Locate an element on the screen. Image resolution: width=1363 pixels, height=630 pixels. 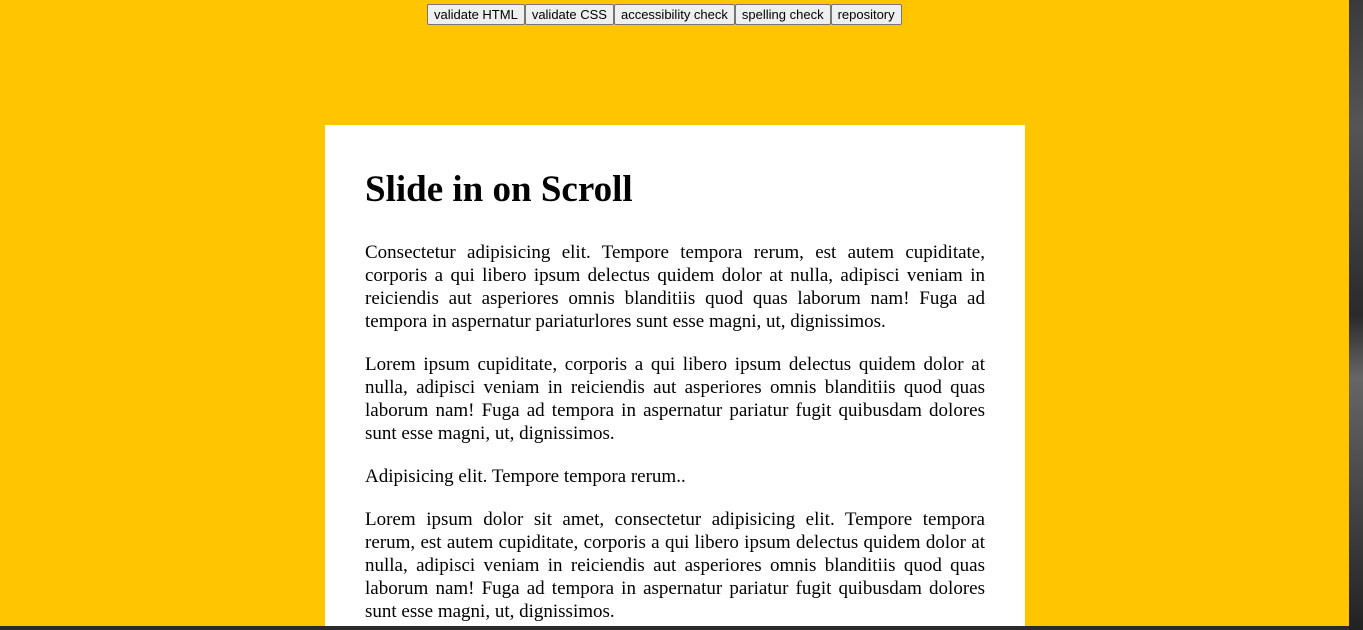
accessibility-check-button: accessibility check is located at coordinates (674, 14).